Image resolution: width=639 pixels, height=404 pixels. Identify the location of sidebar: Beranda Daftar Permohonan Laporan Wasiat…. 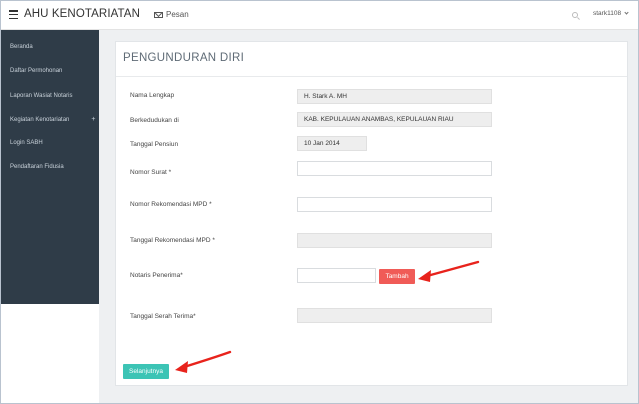
(50, 167).